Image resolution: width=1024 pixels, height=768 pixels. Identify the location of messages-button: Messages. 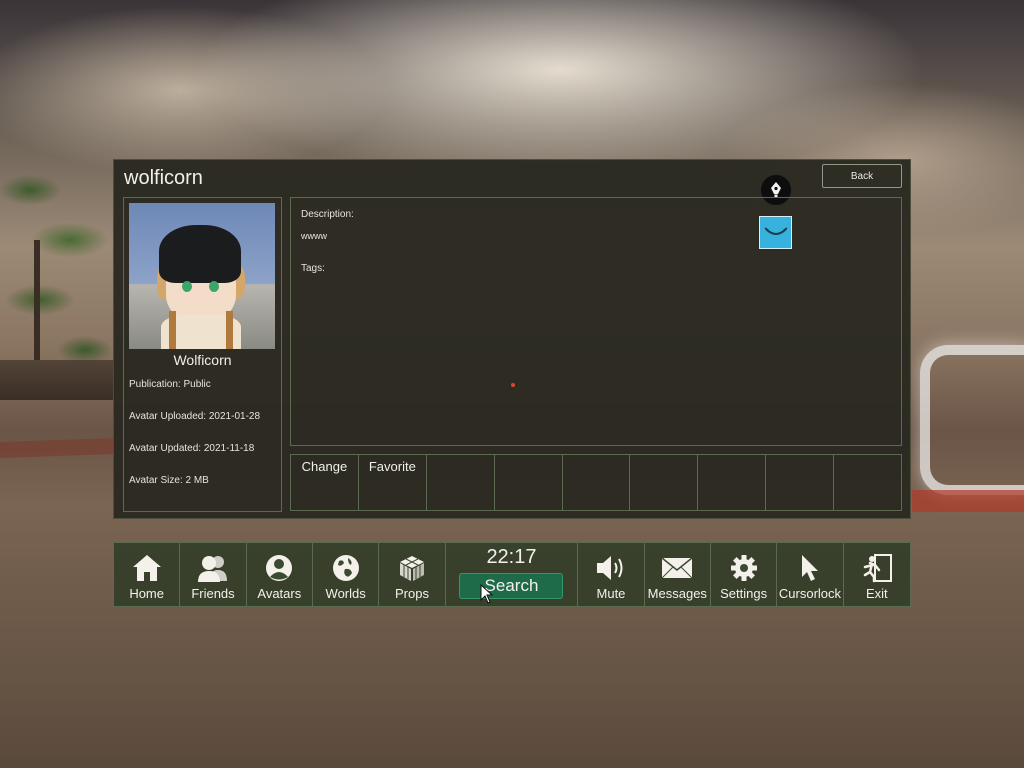
(678, 574).